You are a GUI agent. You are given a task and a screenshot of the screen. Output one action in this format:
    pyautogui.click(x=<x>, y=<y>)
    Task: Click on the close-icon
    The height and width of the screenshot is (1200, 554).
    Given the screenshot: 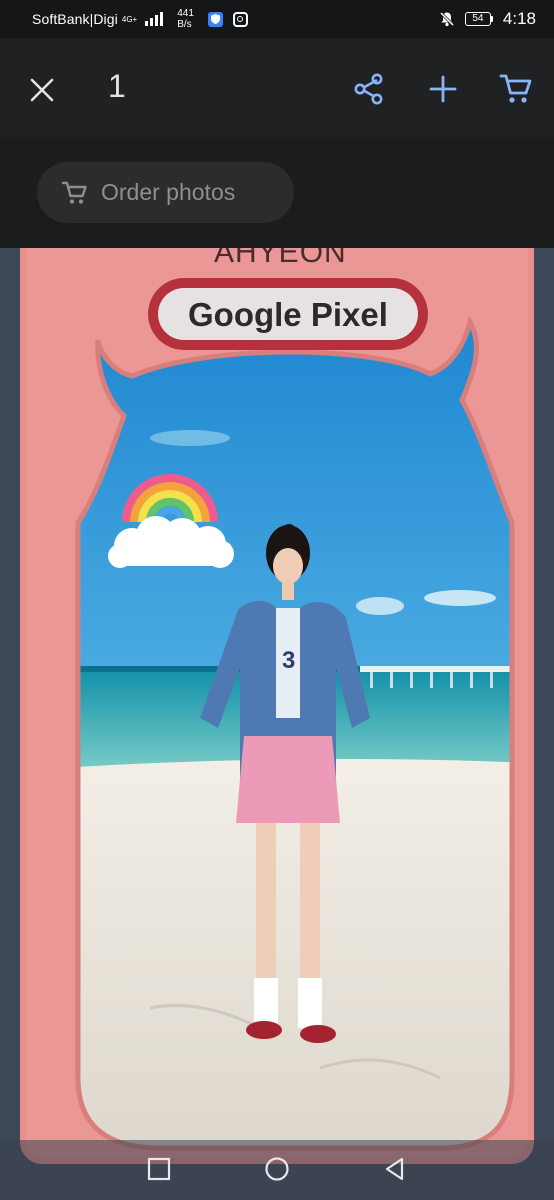 What is the action you would take?
    pyautogui.click(x=42, y=90)
    